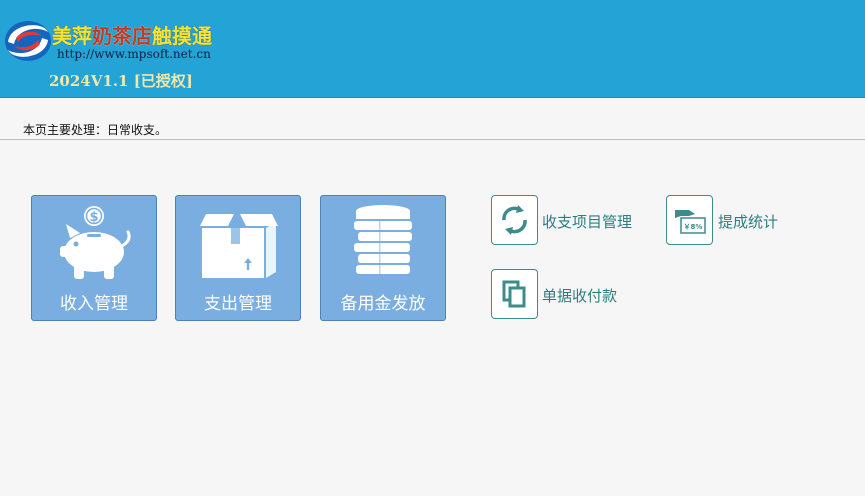 This screenshot has width=865, height=496. I want to click on commission-stats-button: ￥8%, so click(689, 220).